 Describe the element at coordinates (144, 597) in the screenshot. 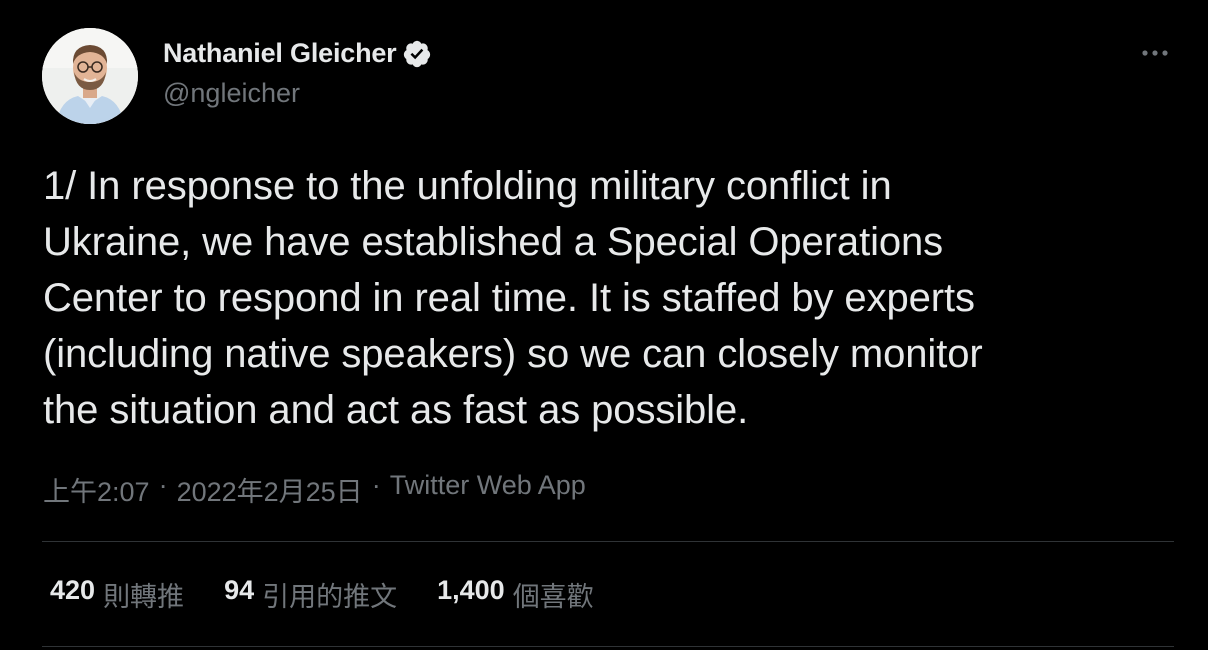

I see `retweets-label: 則轉推` at that location.